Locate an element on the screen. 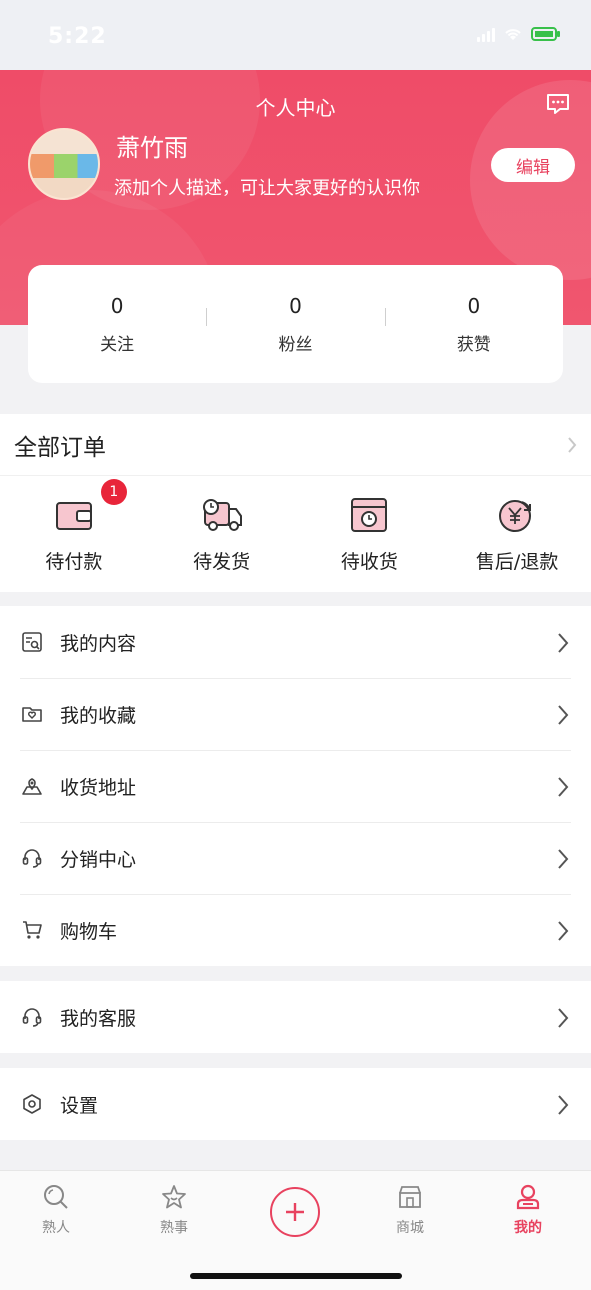  orders-section: 全部订单 1 待付款 待发货 待收货 售后/退款 is located at coordinates (295, 503).